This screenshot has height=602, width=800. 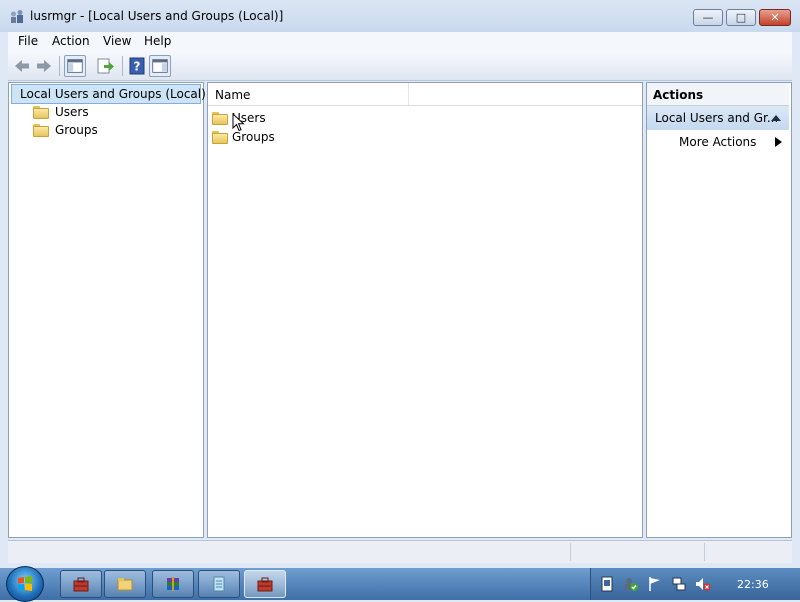 I want to click on taskbar-button-winrar, so click(x=173, y=584).